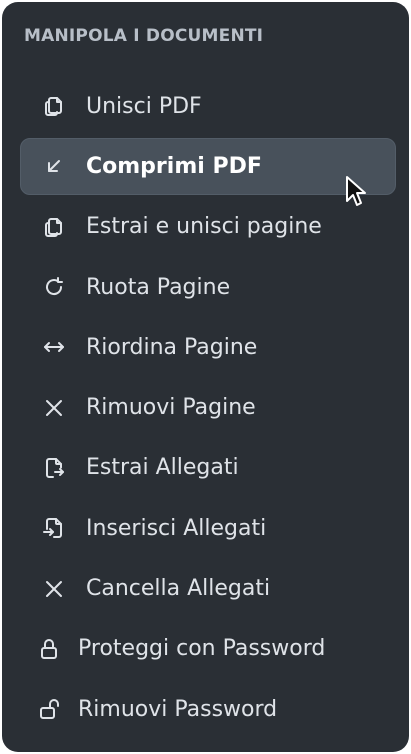 The height and width of the screenshot is (754, 411). What do you see at coordinates (202, 649) in the screenshot?
I see `menu-item-label: Proteggi con Password` at bounding box center [202, 649].